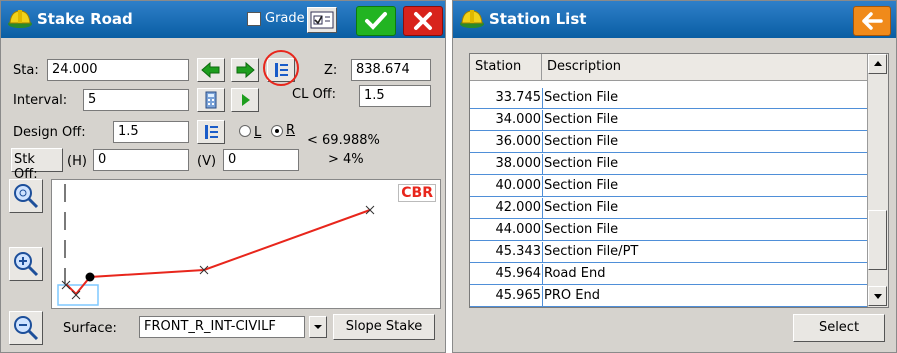 This screenshot has height=353, width=897. I want to click on close-icon, so click(423, 21).